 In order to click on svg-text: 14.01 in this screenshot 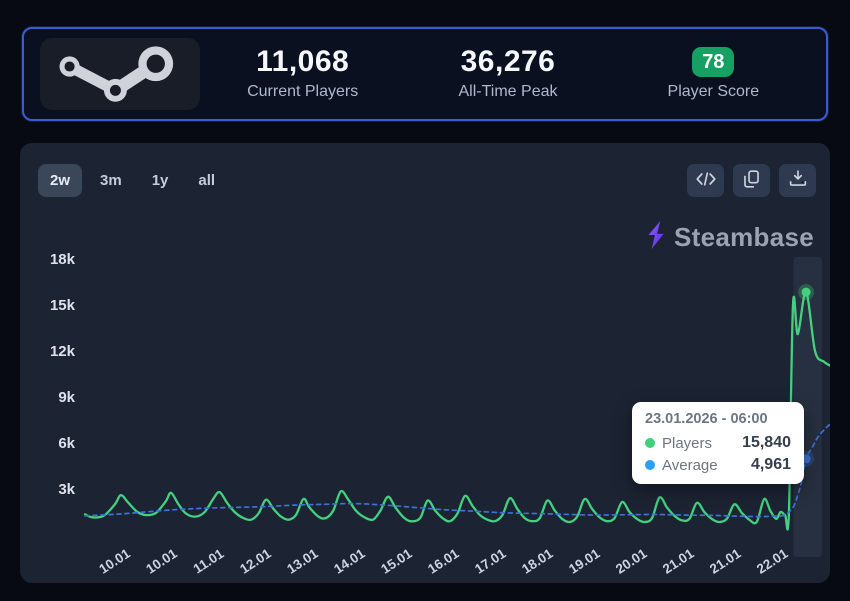, I will do `click(349, 560)`.